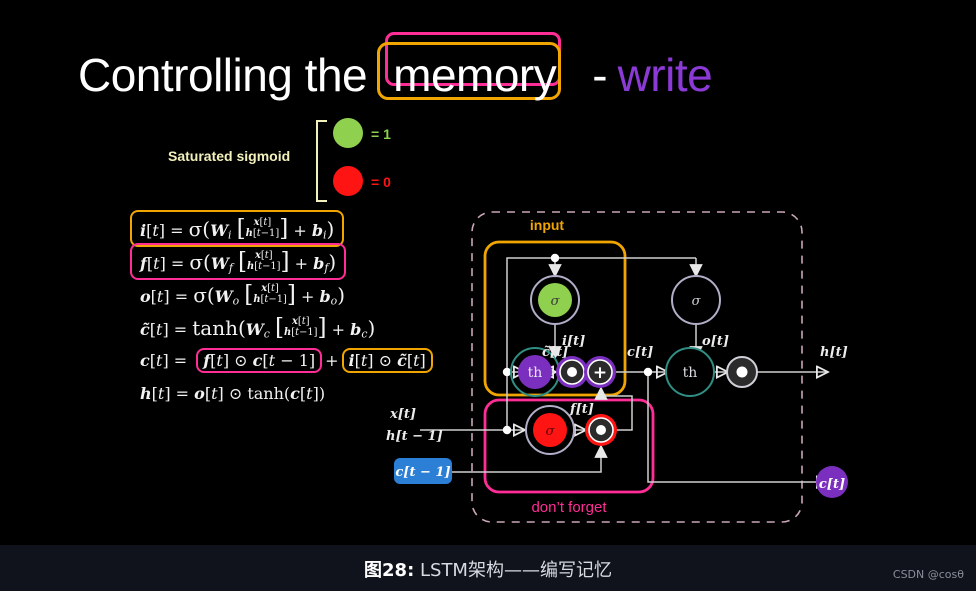 The width and height of the screenshot is (976, 591). What do you see at coordinates (648, 372) in the screenshot?
I see `cell-state-junction` at bounding box center [648, 372].